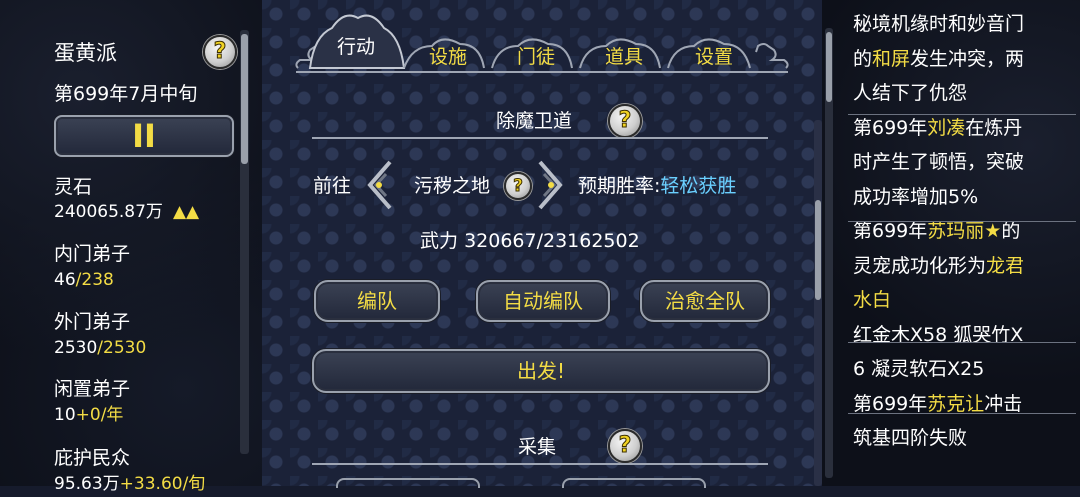 The width and height of the screenshot is (1080, 497). What do you see at coordinates (938, 127) in the screenshot?
I see `log-line: 第699年刘凑在炼丹` at bounding box center [938, 127].